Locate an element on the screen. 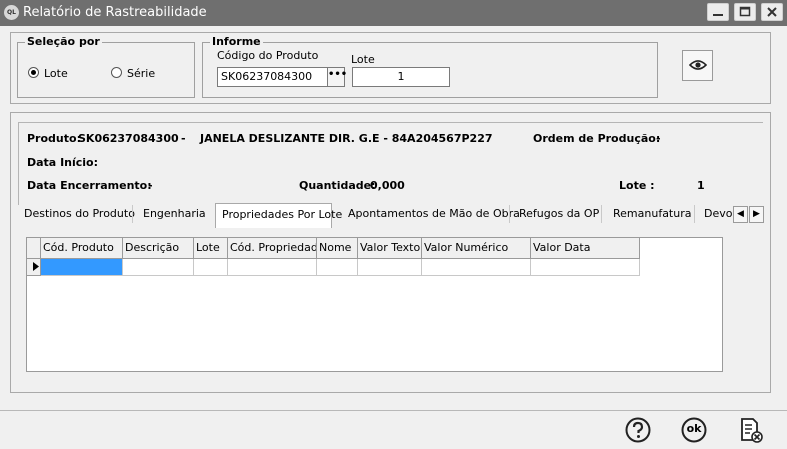  ok-label: ok is located at coordinates (694, 428).